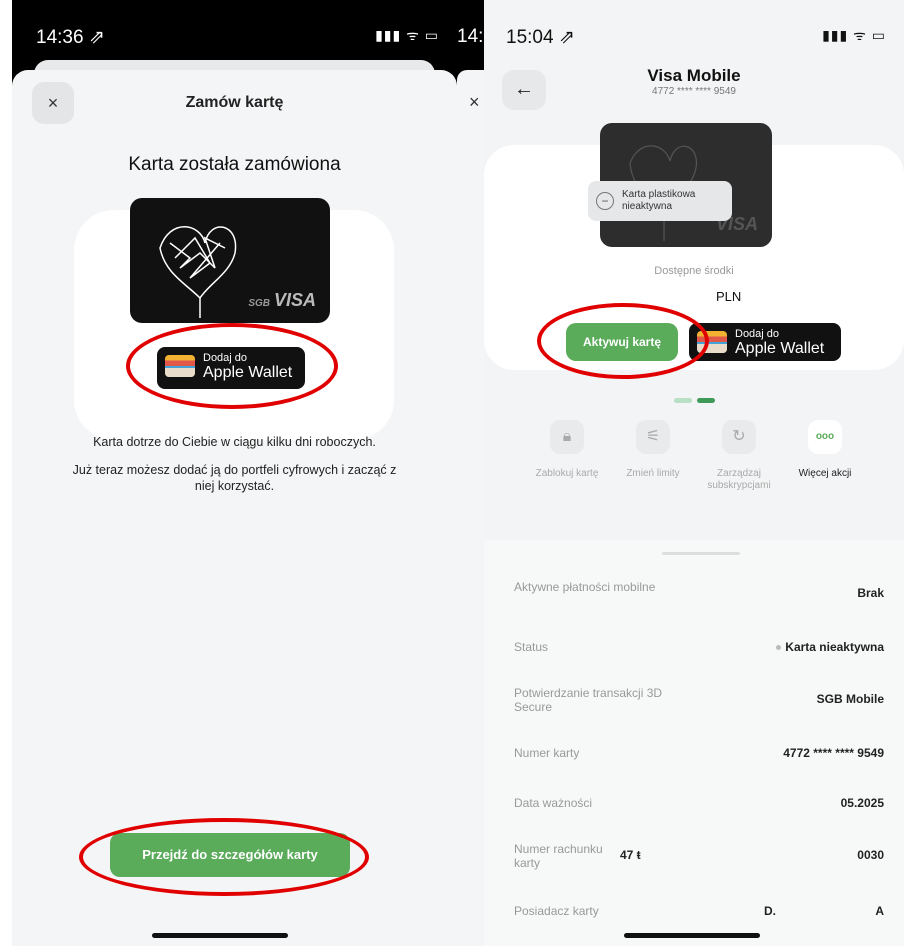 The image size is (904, 946). I want to click on highlight-ellipse-details-button, so click(224, 857).